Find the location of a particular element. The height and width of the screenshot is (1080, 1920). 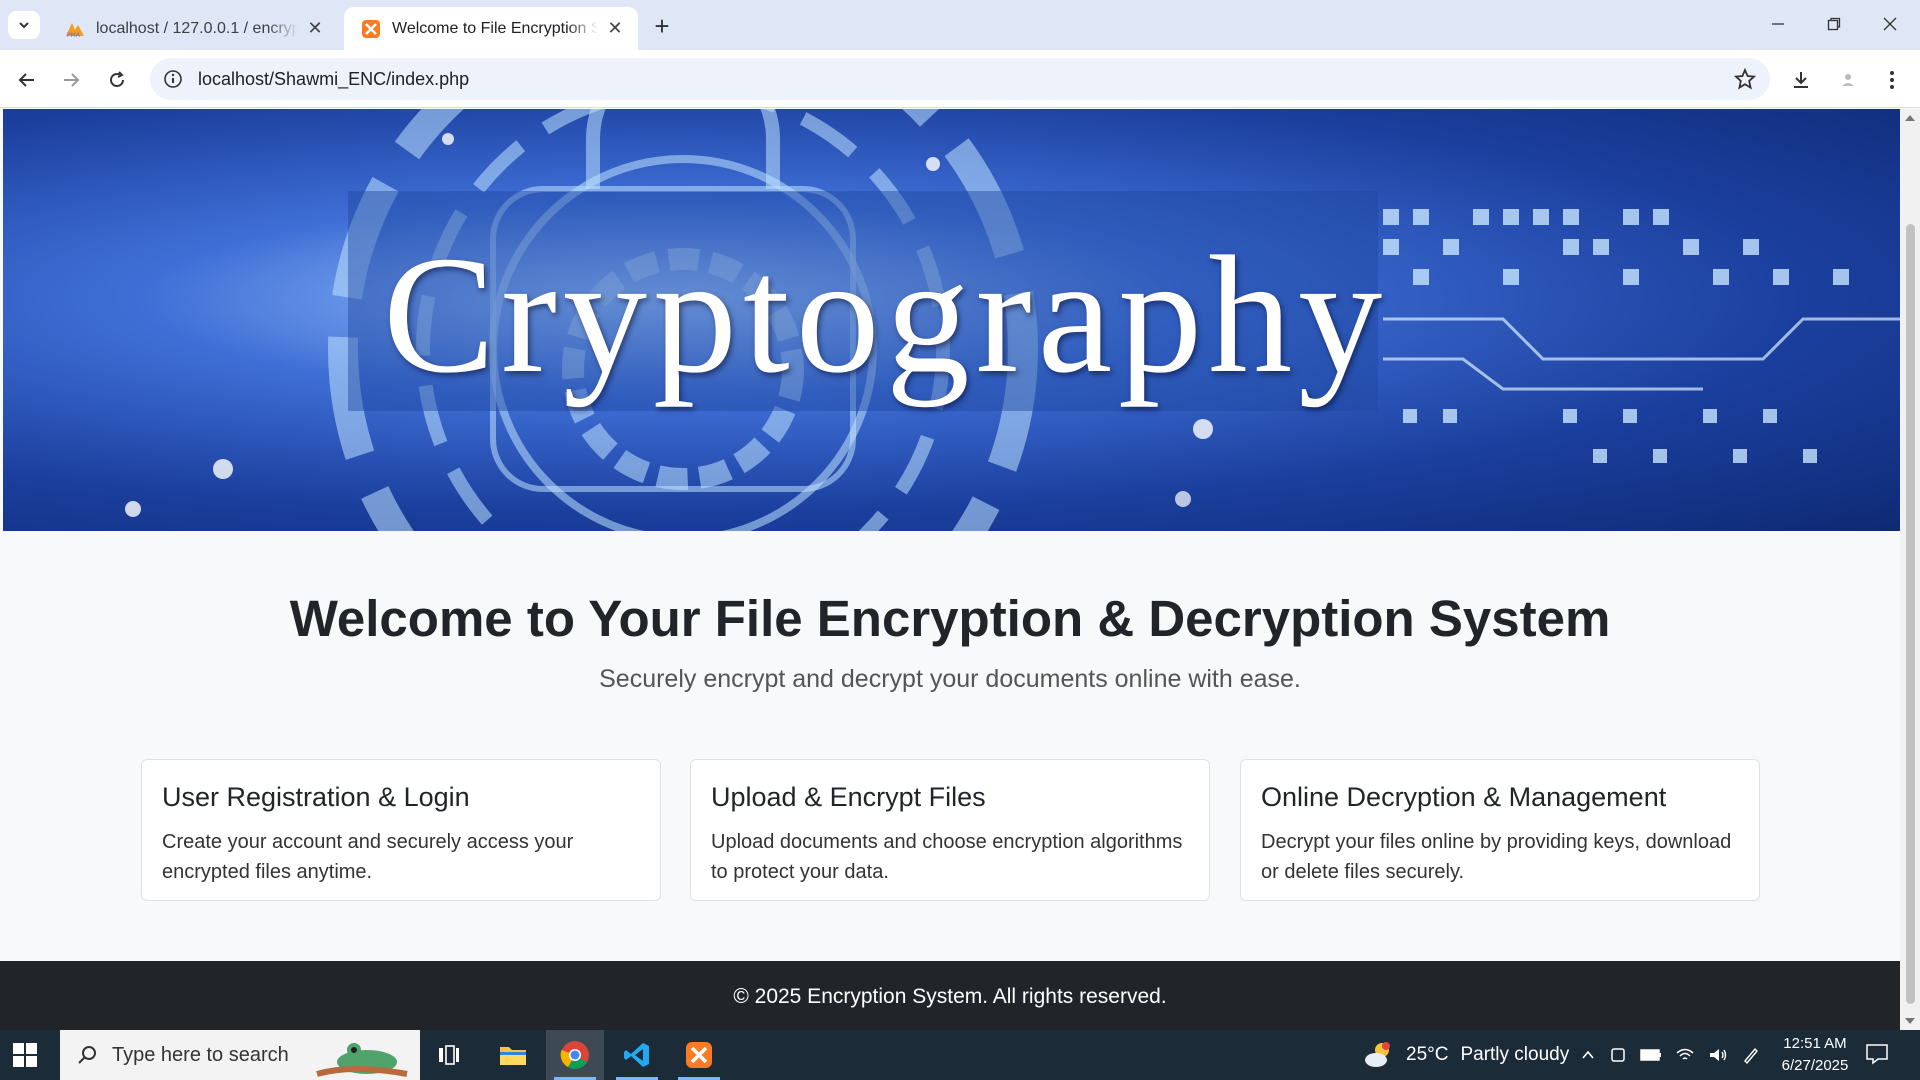

folder-icon is located at coordinates (513, 1056).